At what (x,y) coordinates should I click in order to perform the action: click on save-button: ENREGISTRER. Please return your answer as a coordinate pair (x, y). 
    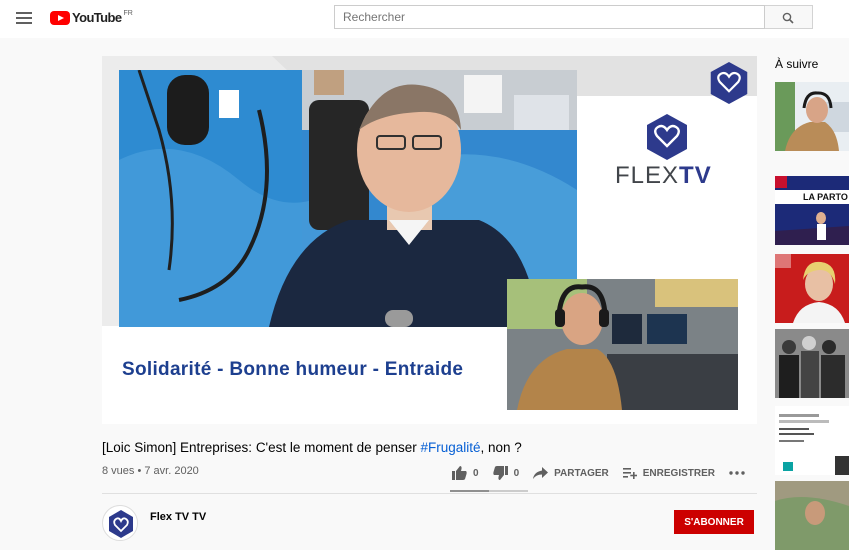
    Looking at the image, I should click on (668, 473).